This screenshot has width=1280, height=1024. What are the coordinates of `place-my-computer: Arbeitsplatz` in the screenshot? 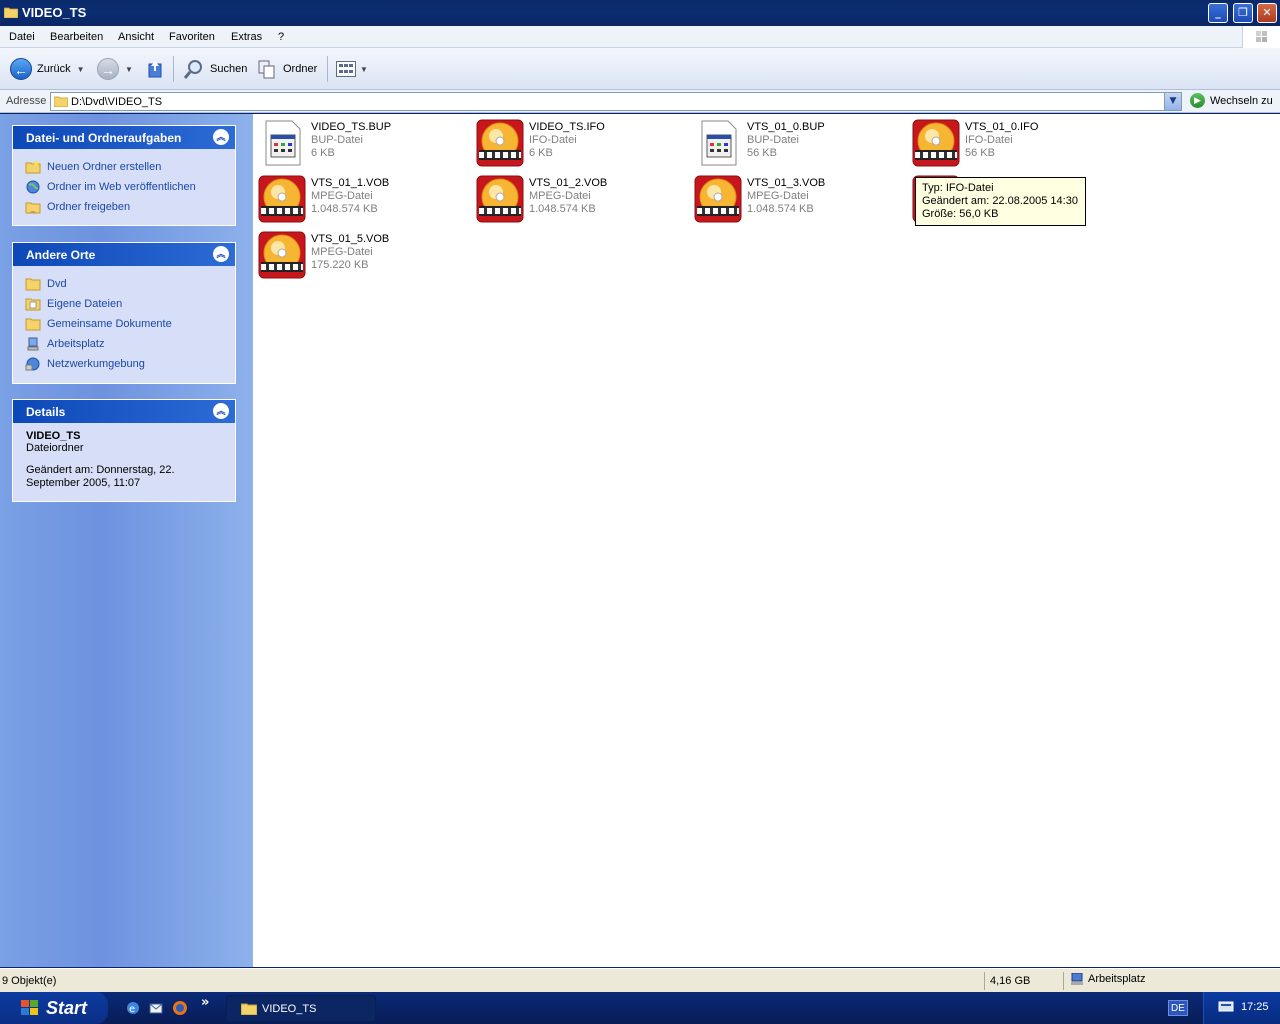 It's located at (130, 344).